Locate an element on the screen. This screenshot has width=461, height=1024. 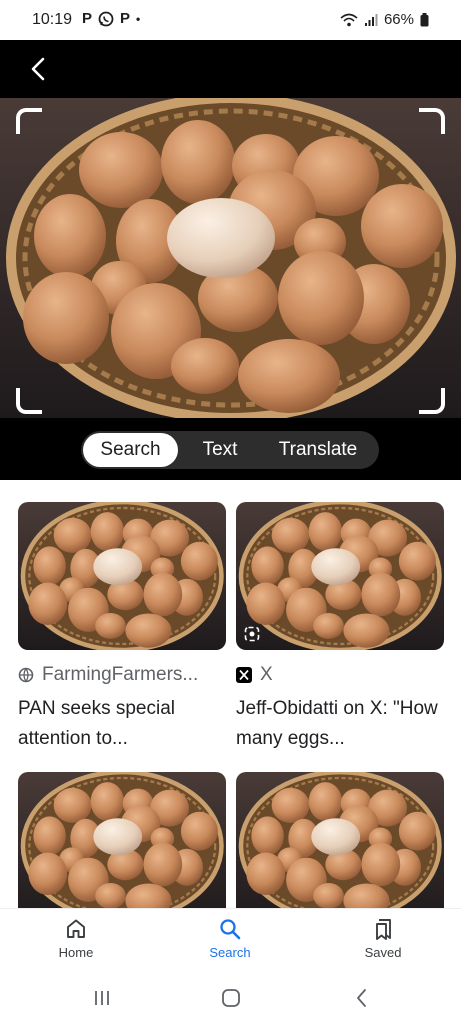
notification-icons: P P • is located at coordinates (111, 18).